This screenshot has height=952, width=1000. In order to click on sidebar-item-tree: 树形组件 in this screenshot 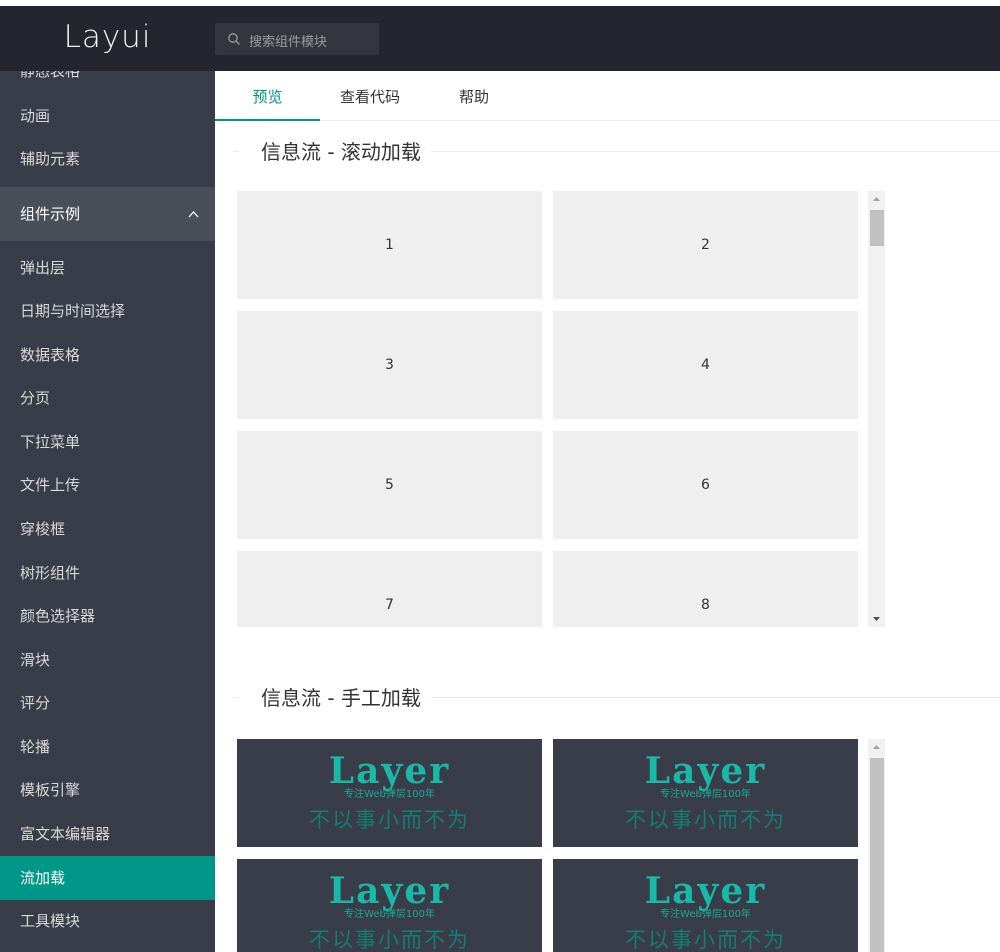, I will do `click(107, 573)`.